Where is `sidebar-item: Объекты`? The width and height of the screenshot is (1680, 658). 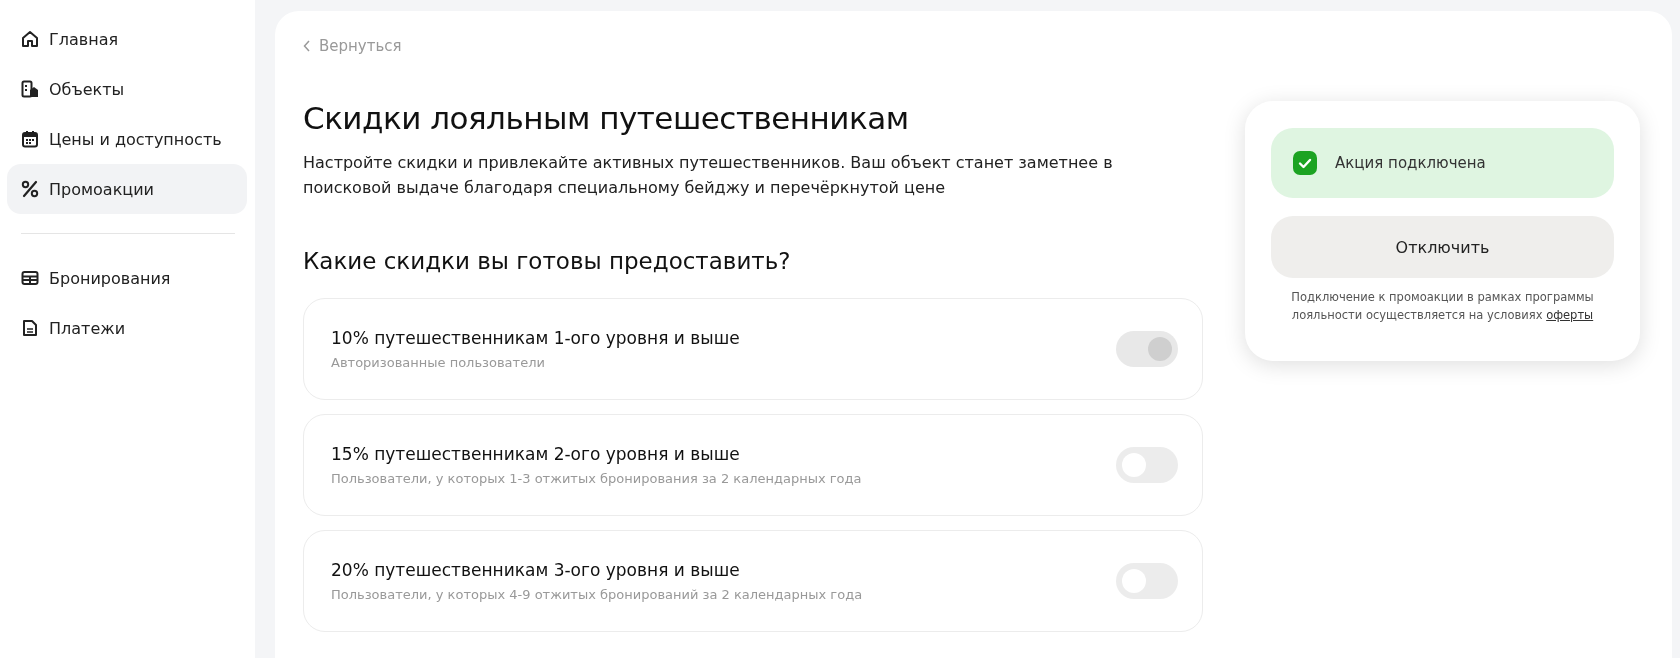 sidebar-item: Объекты is located at coordinates (127, 89).